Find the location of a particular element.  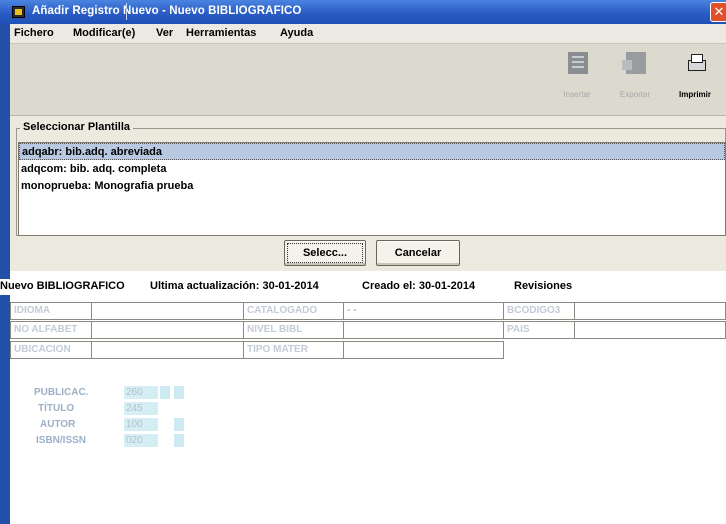

varfield-autor-ind2 is located at coordinates (179, 424).